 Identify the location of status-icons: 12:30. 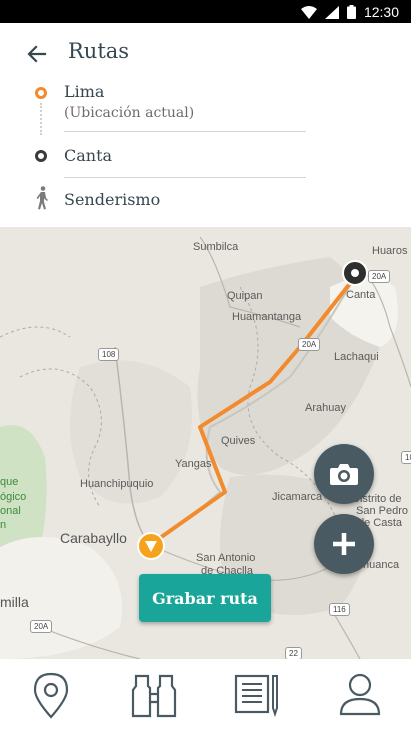
(349, 12).